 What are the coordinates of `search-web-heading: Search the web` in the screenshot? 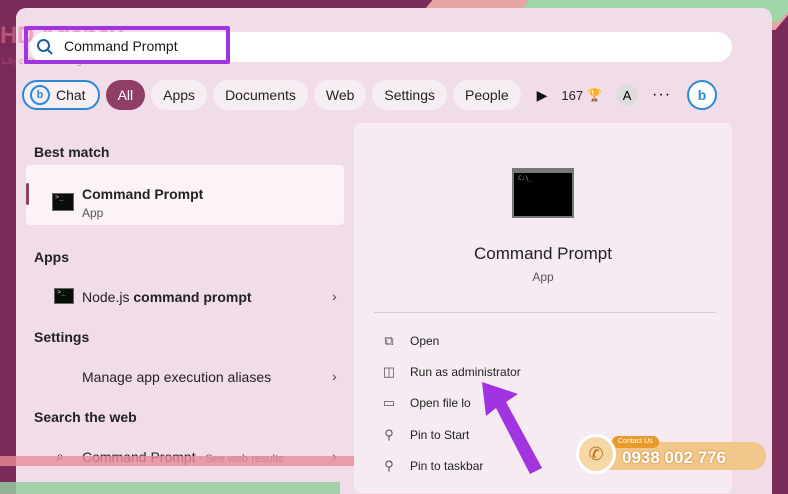 It's located at (85, 417).